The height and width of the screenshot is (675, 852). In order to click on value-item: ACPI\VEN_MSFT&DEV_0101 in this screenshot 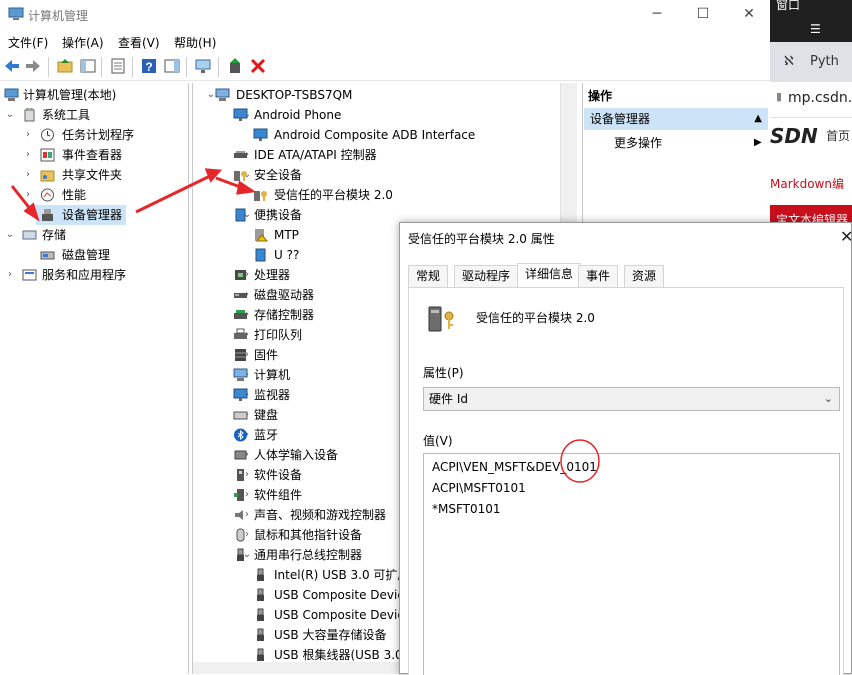, I will do `click(514, 467)`.